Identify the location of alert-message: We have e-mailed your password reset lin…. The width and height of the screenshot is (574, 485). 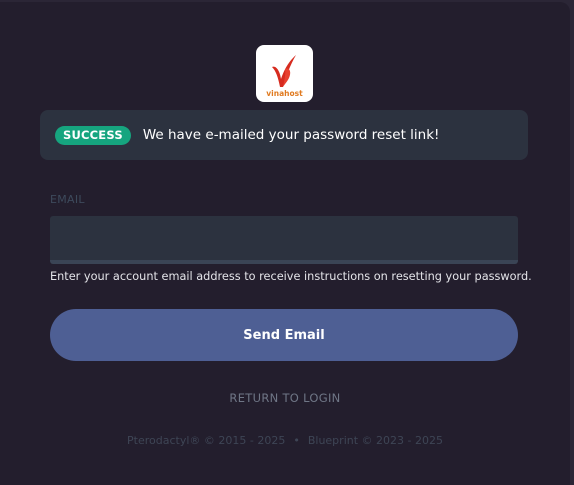
(291, 135).